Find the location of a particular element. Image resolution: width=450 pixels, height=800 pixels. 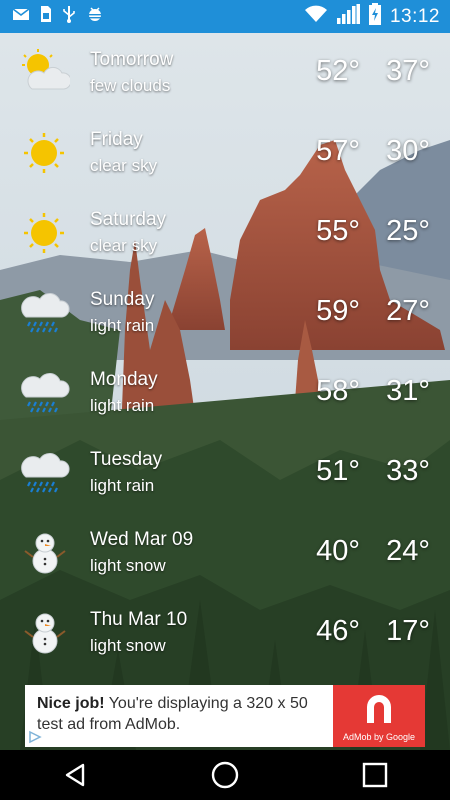

sim-card-icon is located at coordinates (46, 16).